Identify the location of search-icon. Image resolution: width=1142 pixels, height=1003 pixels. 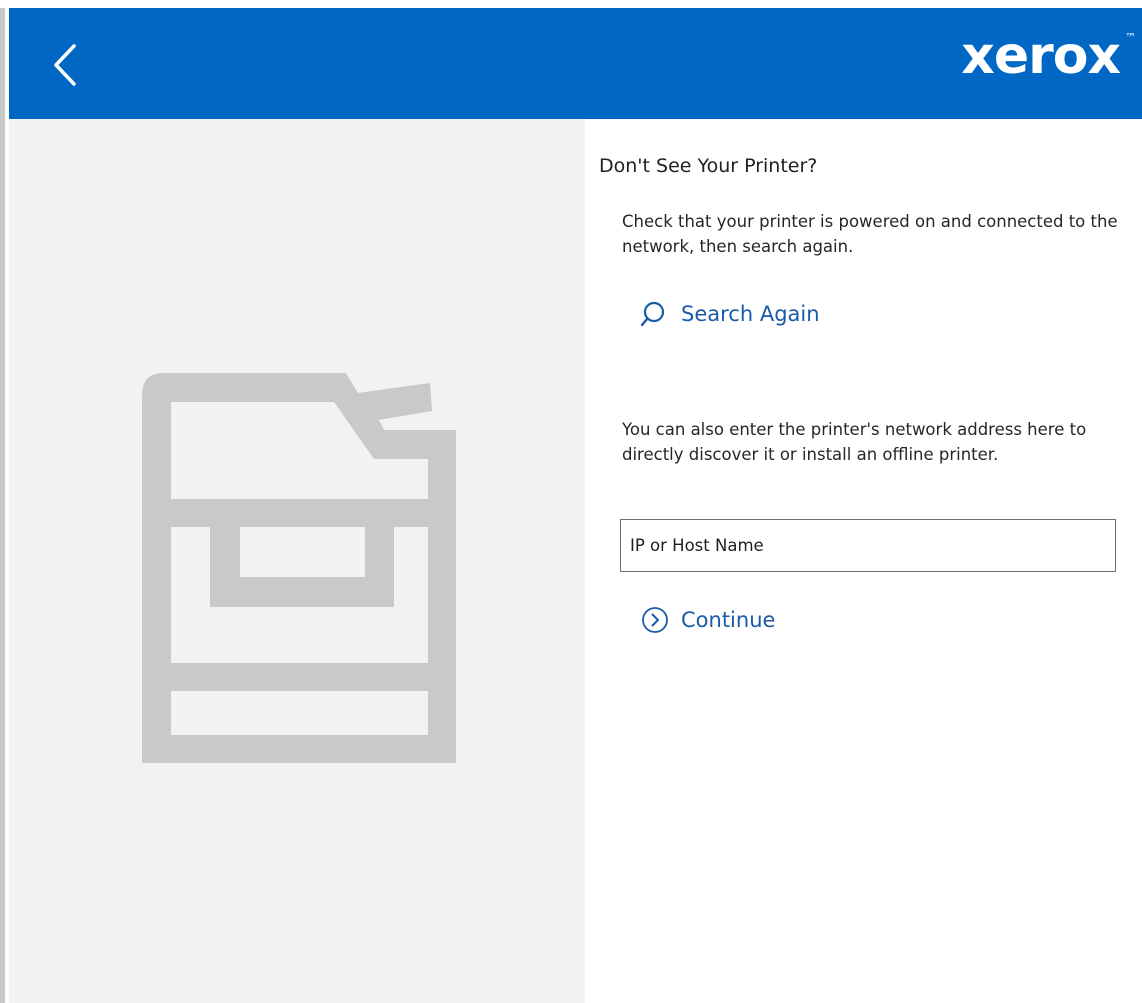
(653, 314).